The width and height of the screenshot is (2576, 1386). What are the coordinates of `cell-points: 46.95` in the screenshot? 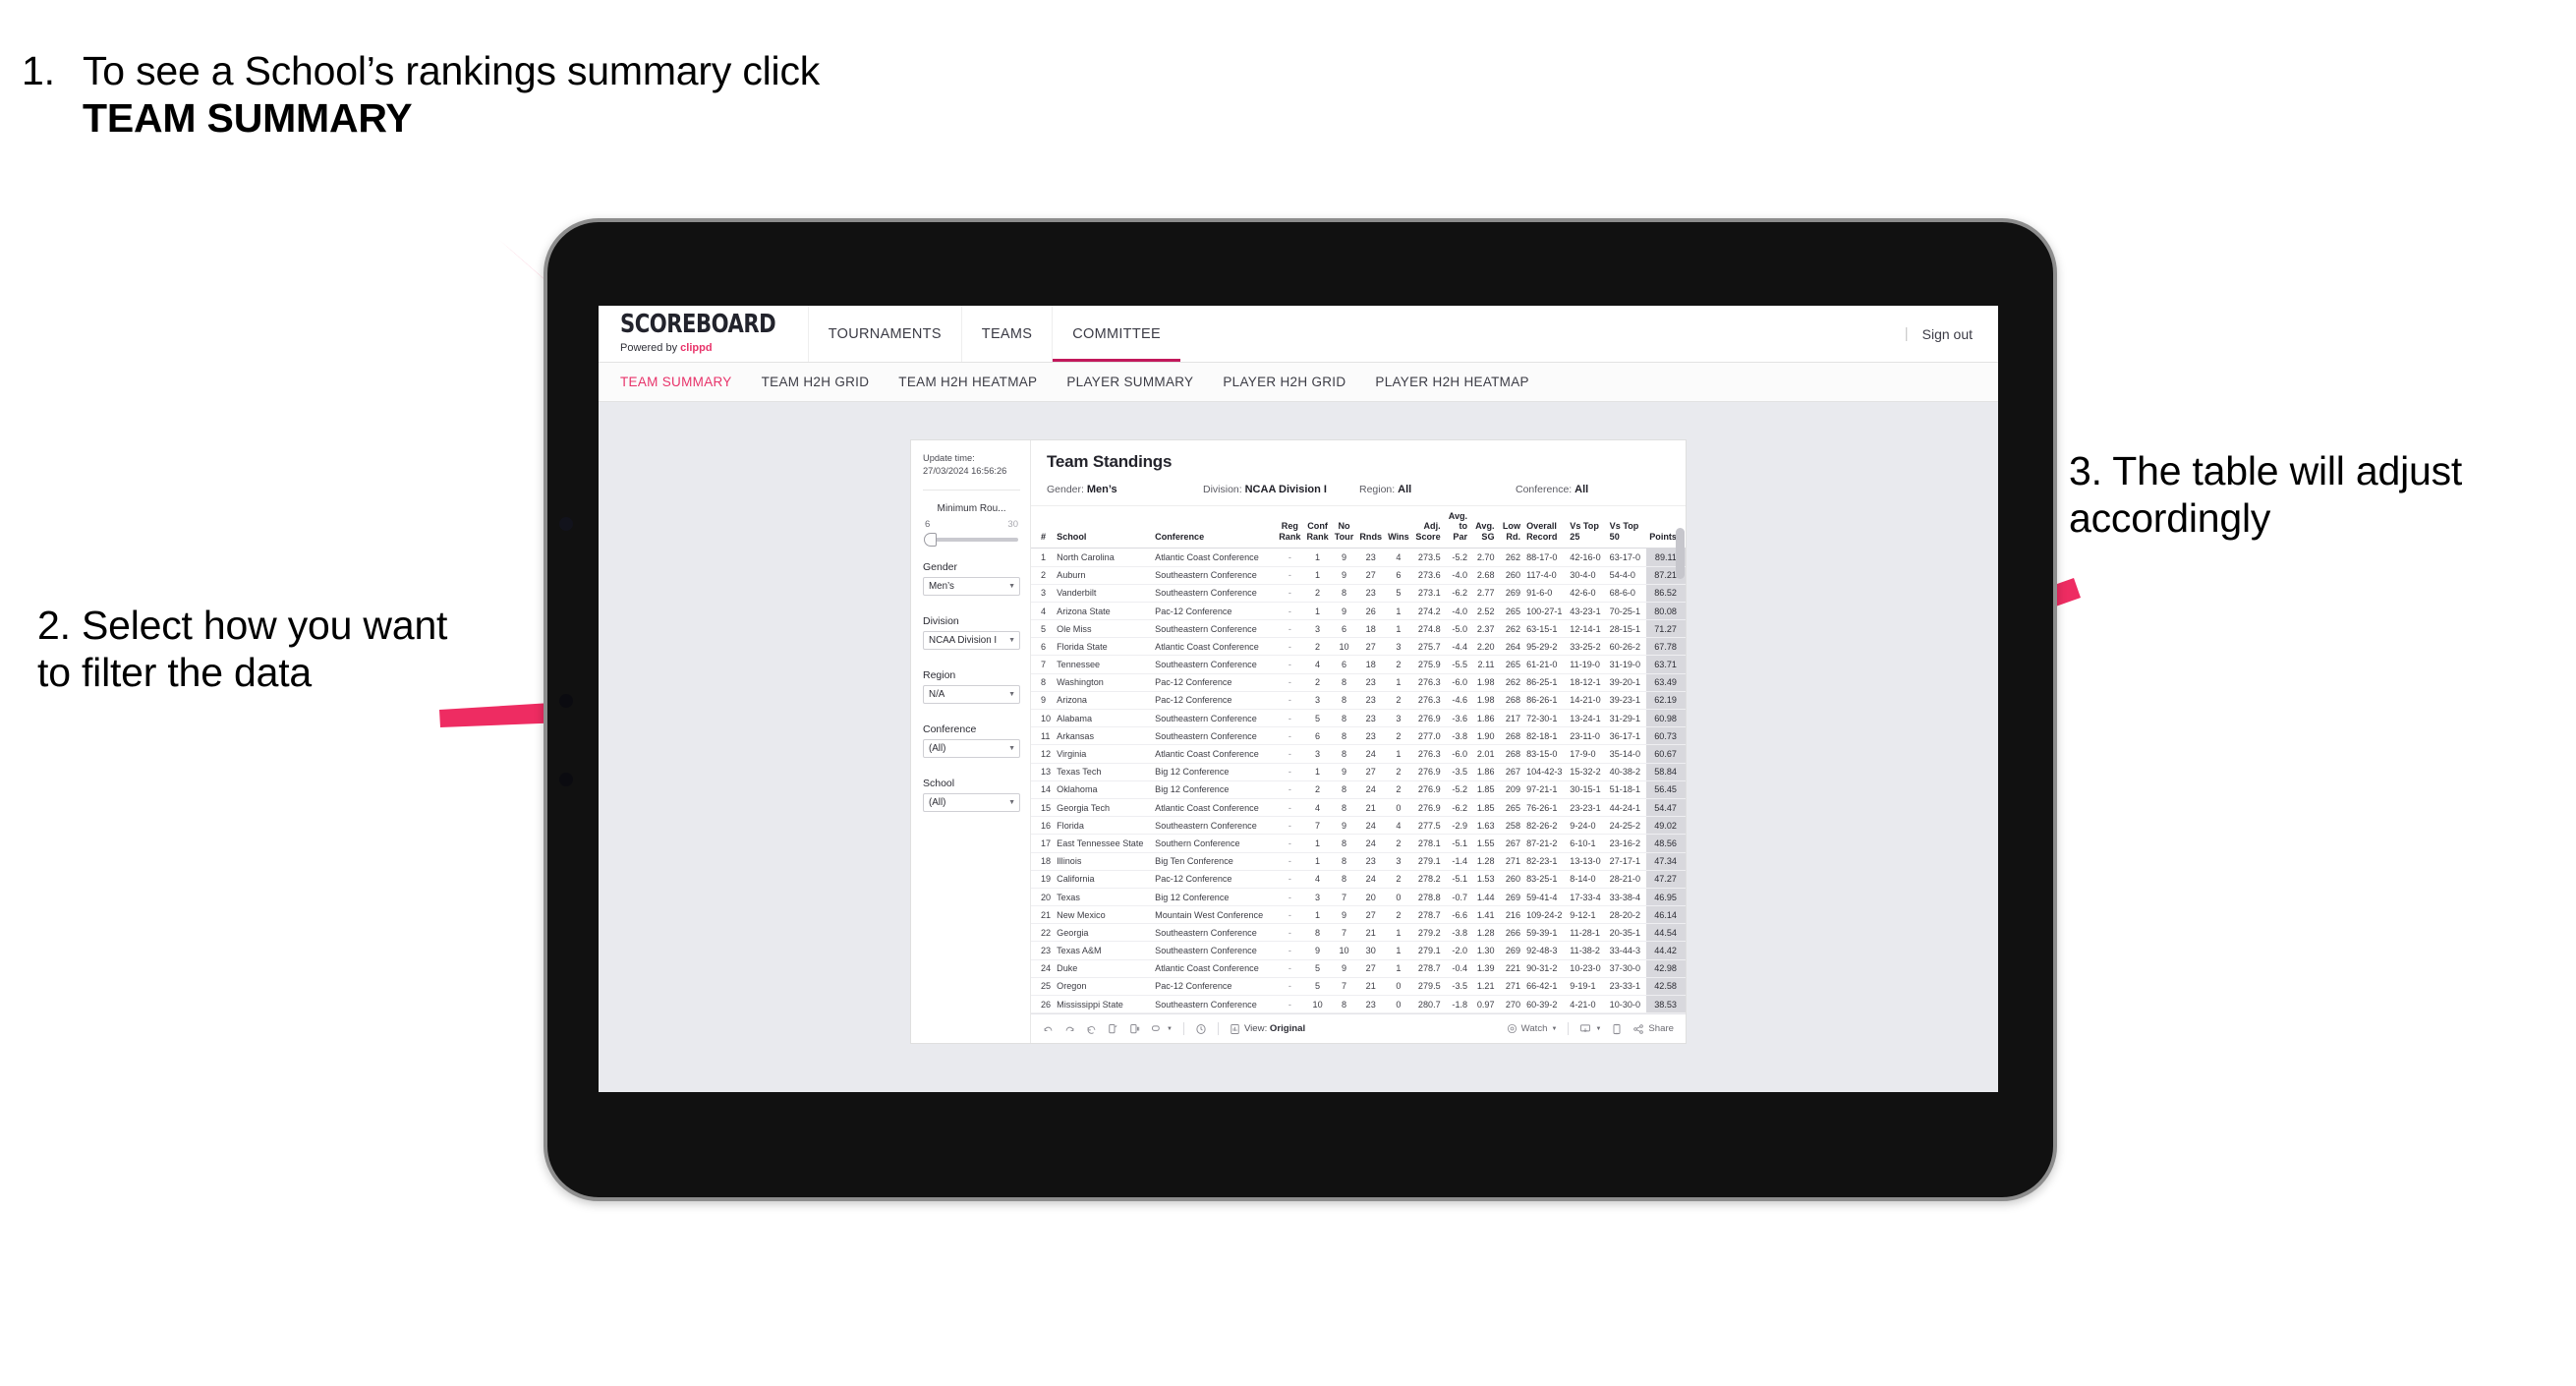 It's located at (1666, 898).